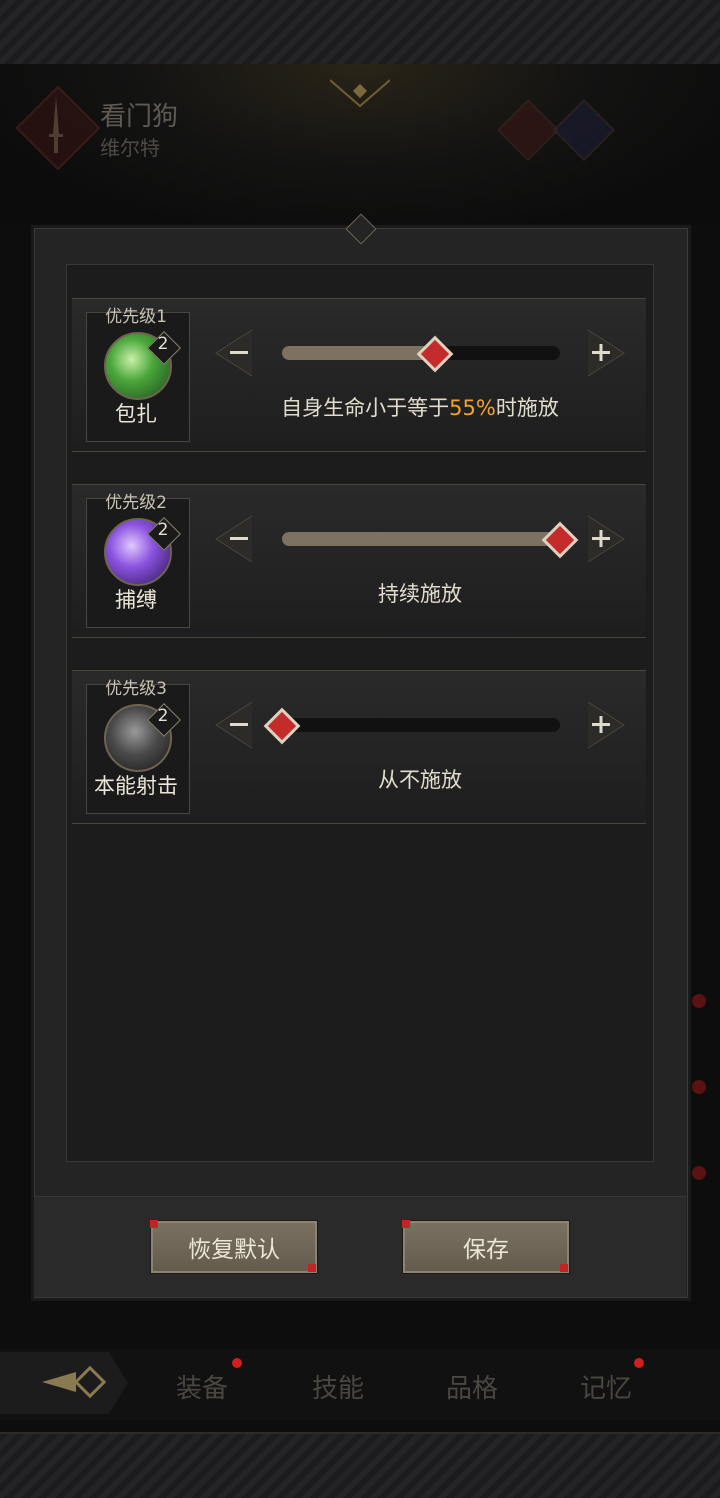 The width and height of the screenshot is (720, 1498). Describe the element at coordinates (606, 1386) in the screenshot. I see `tab-memory: 记忆` at that location.